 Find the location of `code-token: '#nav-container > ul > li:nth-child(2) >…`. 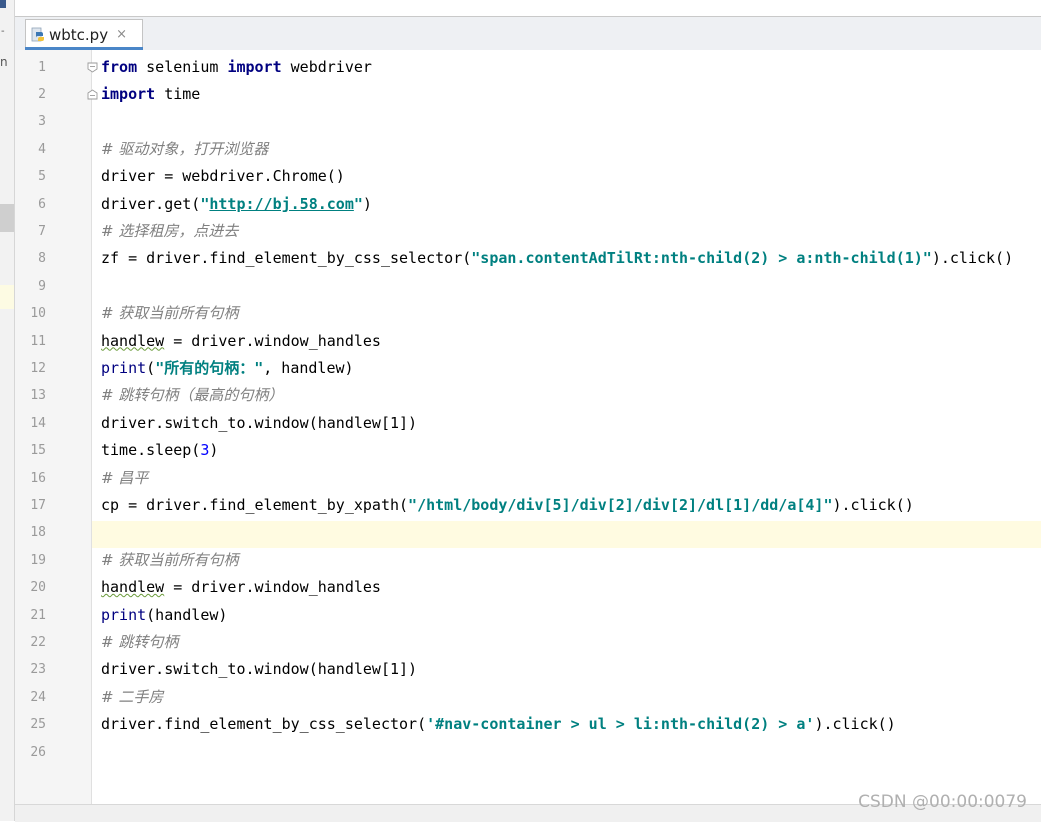

code-token: '#nav-container > ul > li:nth-child(2) >… is located at coordinates (620, 724).